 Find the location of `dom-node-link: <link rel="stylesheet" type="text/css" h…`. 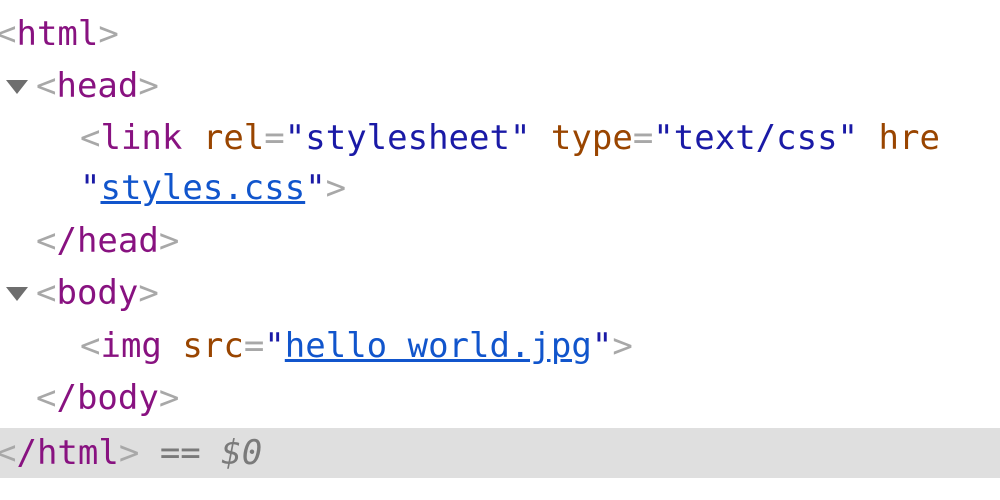

dom-node-link: <link rel="stylesheet" type="text/css" h… is located at coordinates (500, 138).